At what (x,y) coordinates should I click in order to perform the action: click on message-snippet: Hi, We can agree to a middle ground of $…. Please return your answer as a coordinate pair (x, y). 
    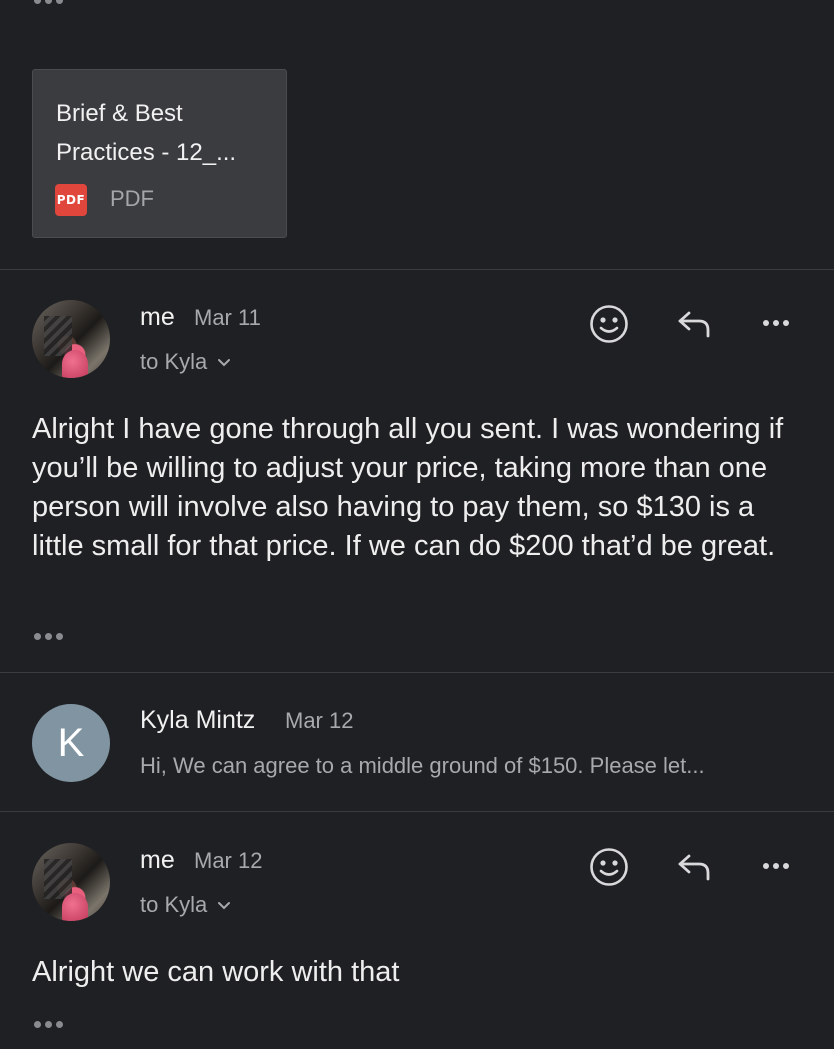
    Looking at the image, I should click on (422, 765).